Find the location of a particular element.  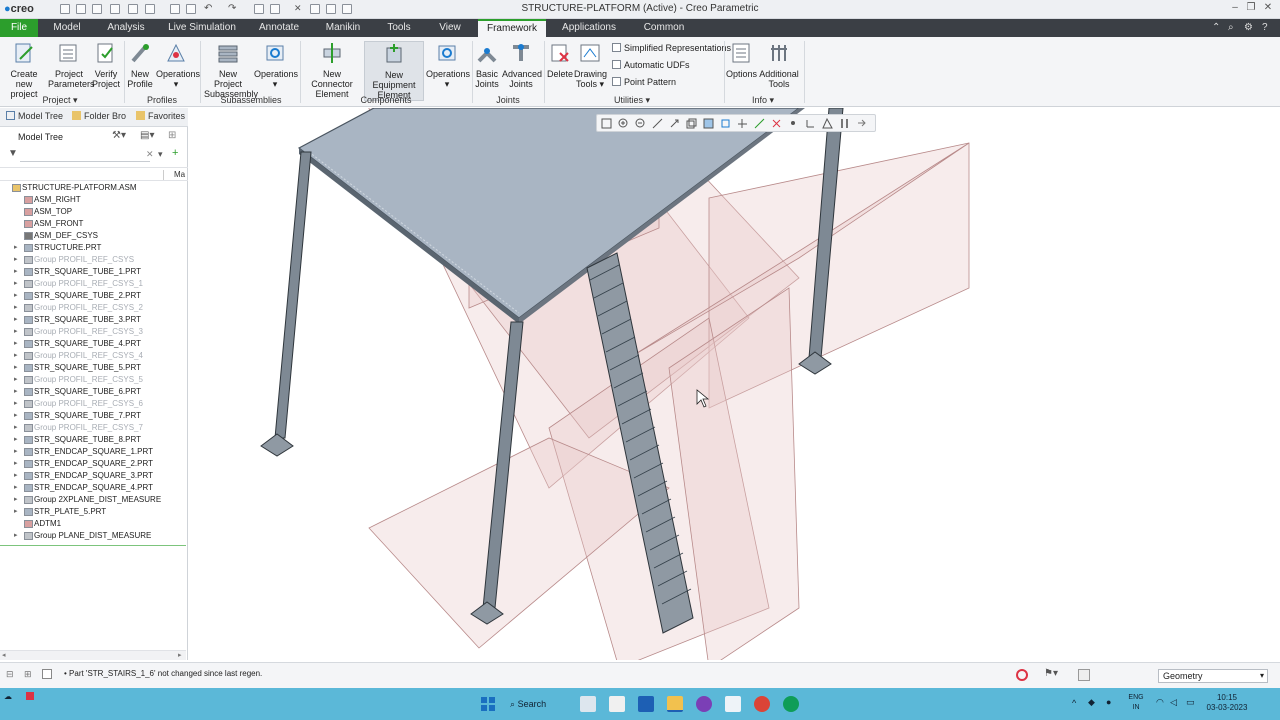

battery-icon: ▭ is located at coordinates (1190, 702).